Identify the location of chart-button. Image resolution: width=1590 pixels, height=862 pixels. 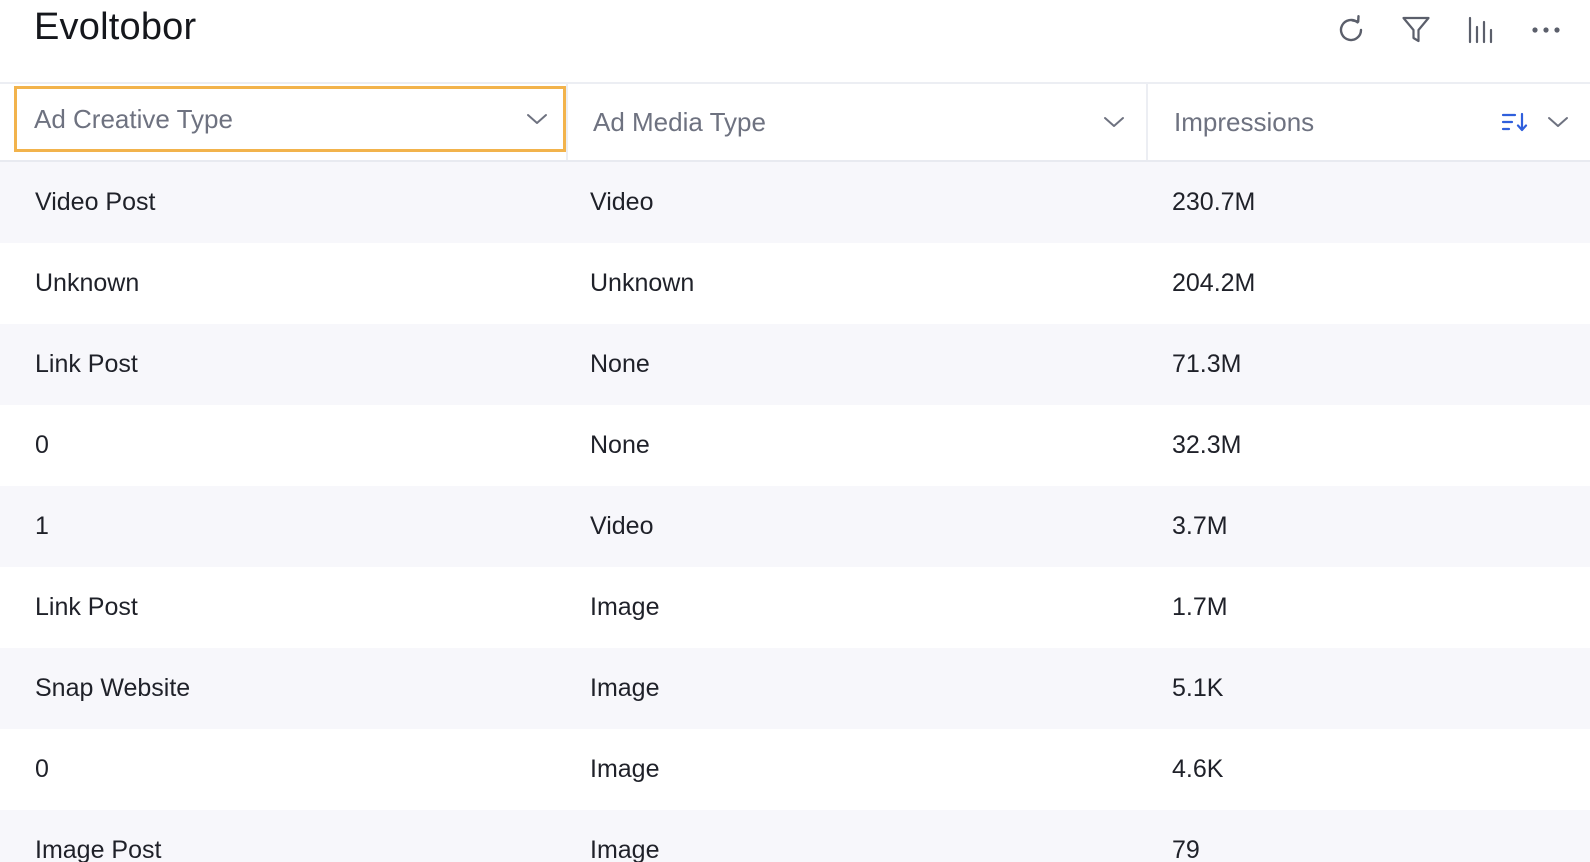
(1481, 30).